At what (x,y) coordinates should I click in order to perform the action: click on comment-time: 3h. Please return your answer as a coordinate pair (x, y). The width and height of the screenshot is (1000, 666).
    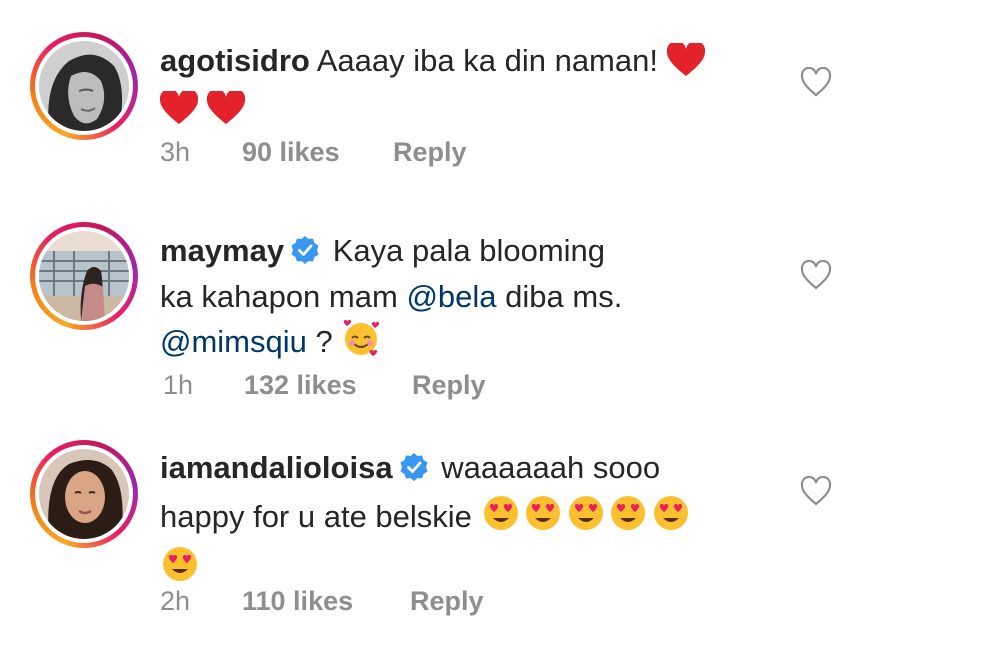
    Looking at the image, I should click on (175, 152).